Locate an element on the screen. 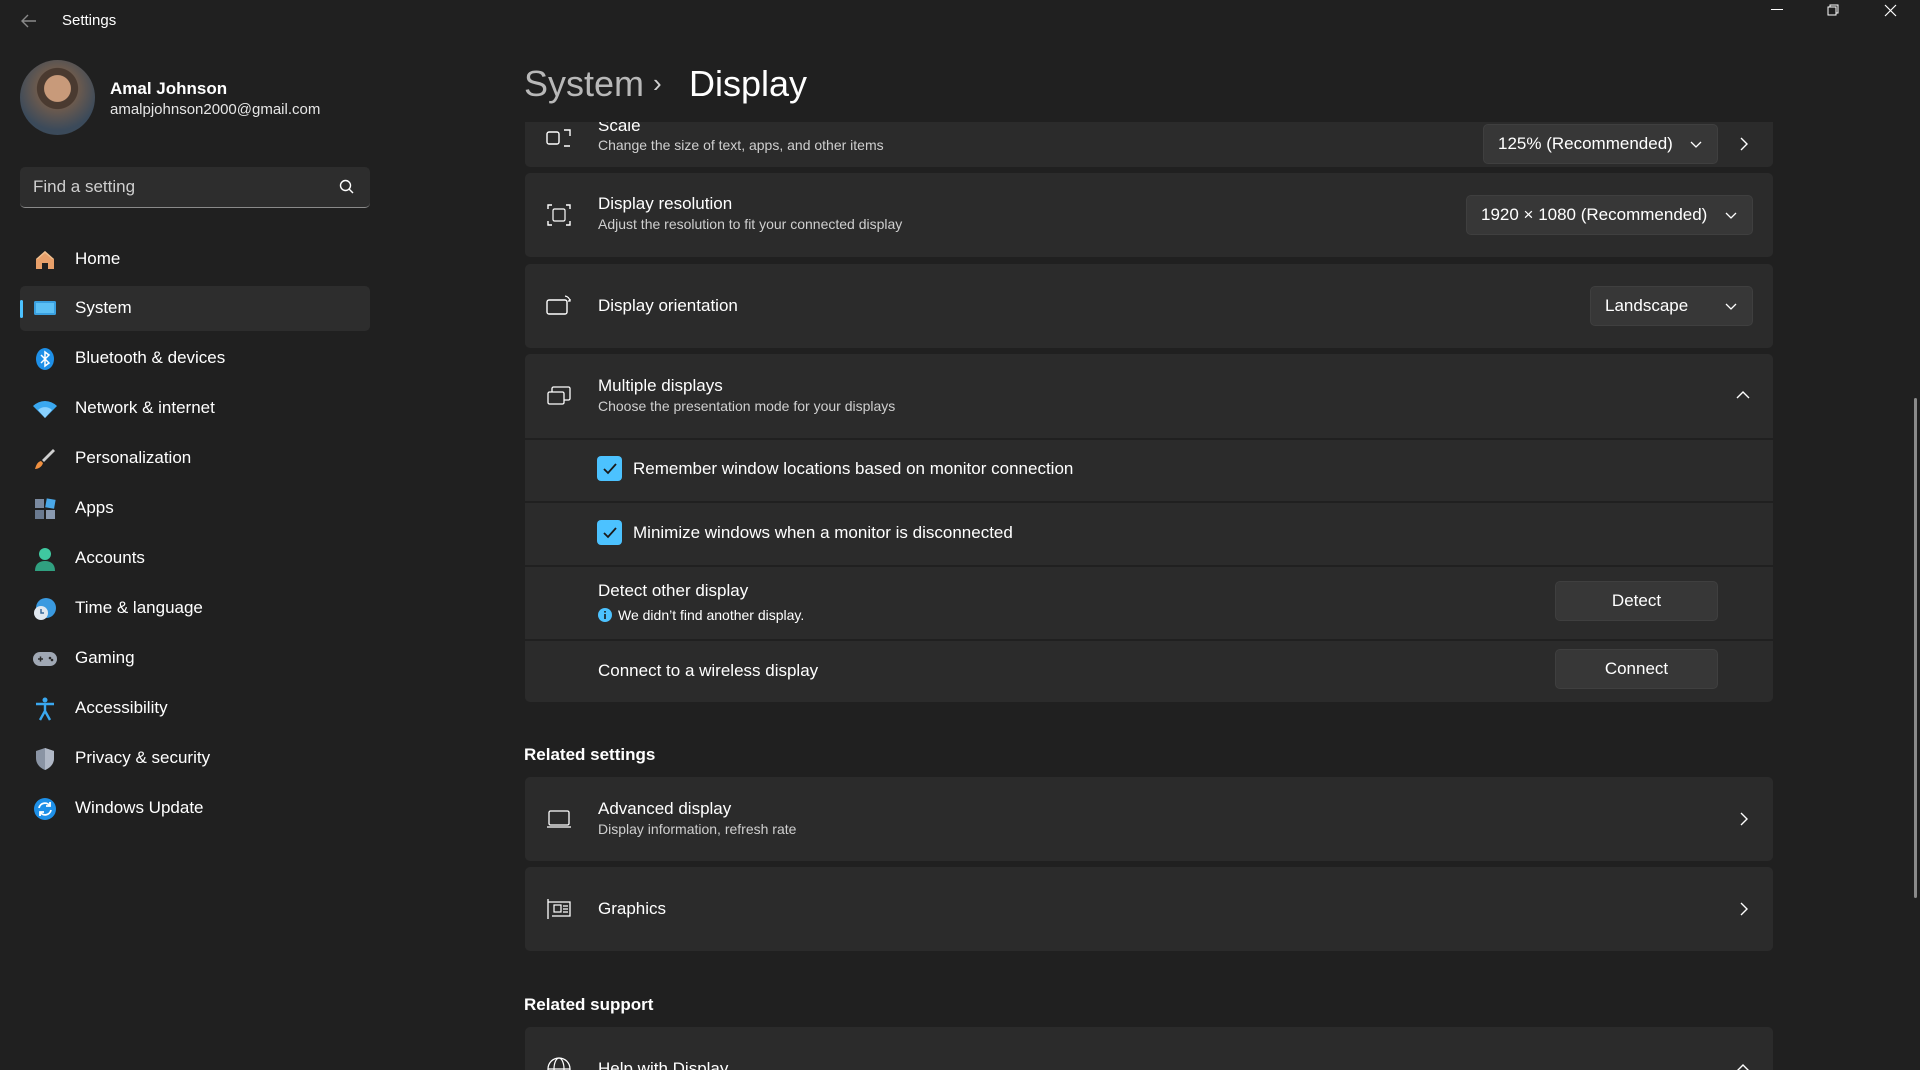 The image size is (1920, 1070). minimize-button is located at coordinates (1777, 10).